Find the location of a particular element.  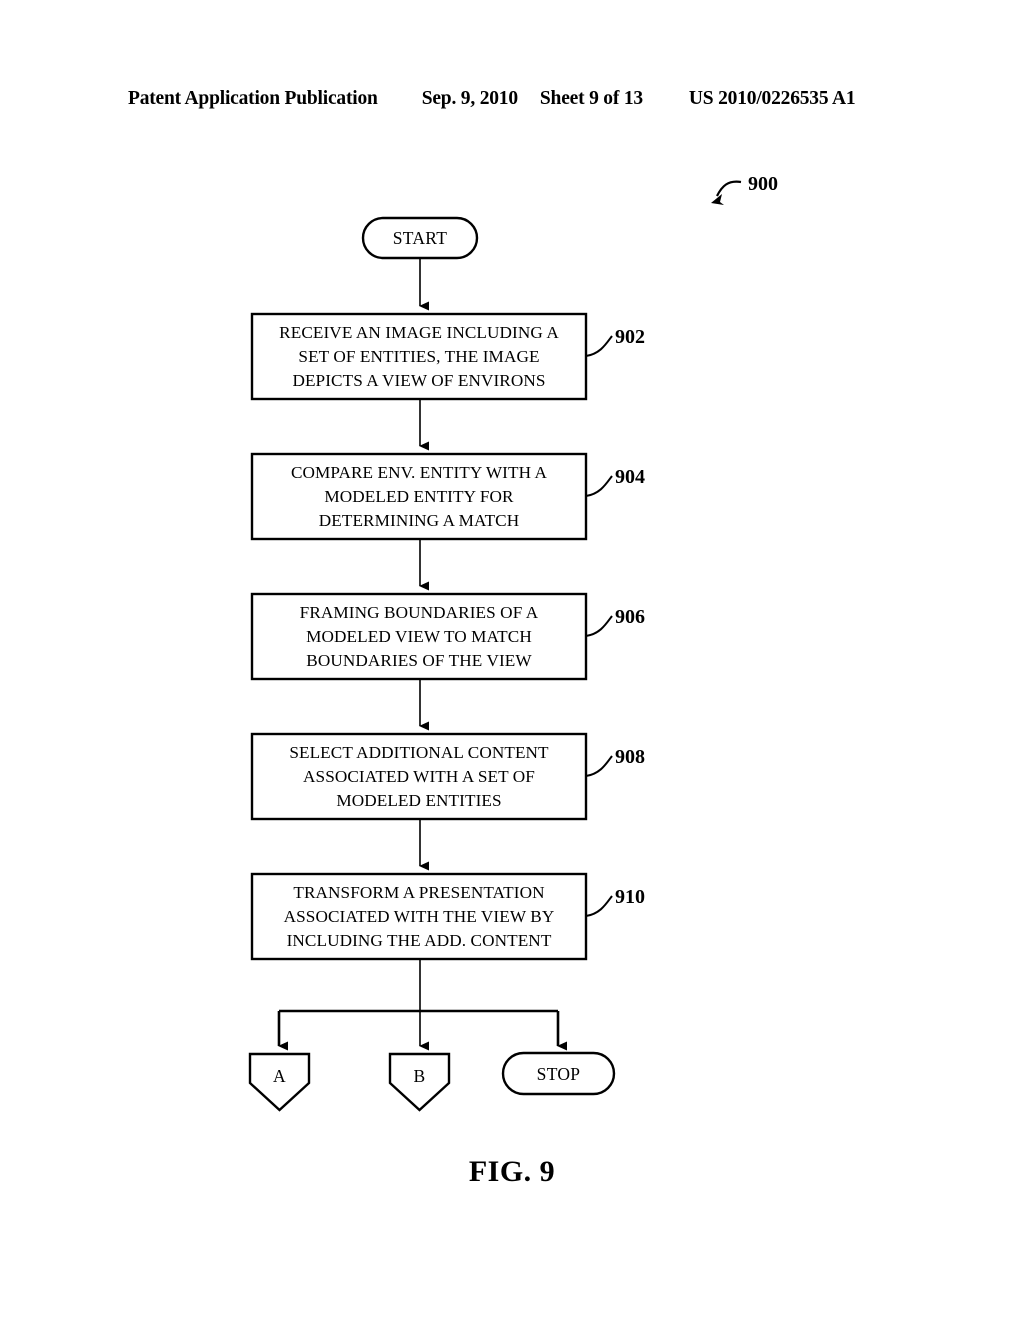

process-box-910-line-2: ASSOCIATED WITH THE VIEW BY is located at coordinates (419, 916).